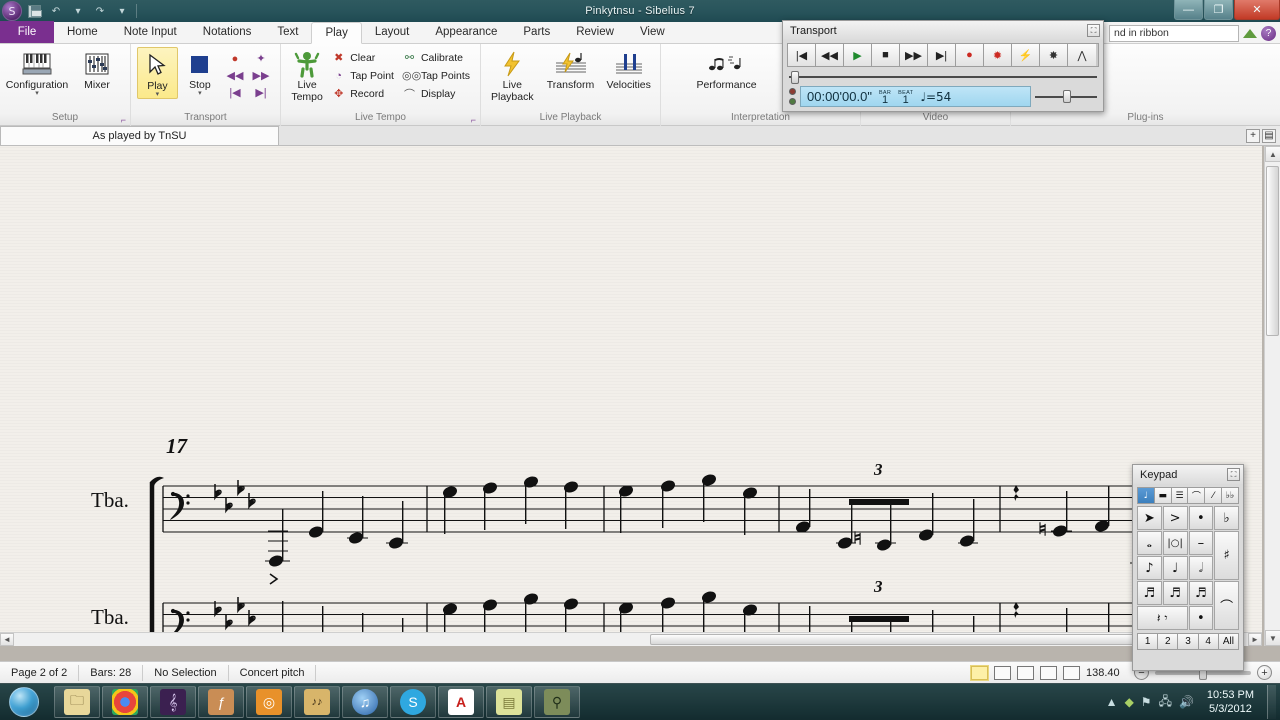 This screenshot has width=1280, height=720. What do you see at coordinates (7, 639) in the screenshot?
I see `scroll-left-icon: ◄` at bounding box center [7, 639].